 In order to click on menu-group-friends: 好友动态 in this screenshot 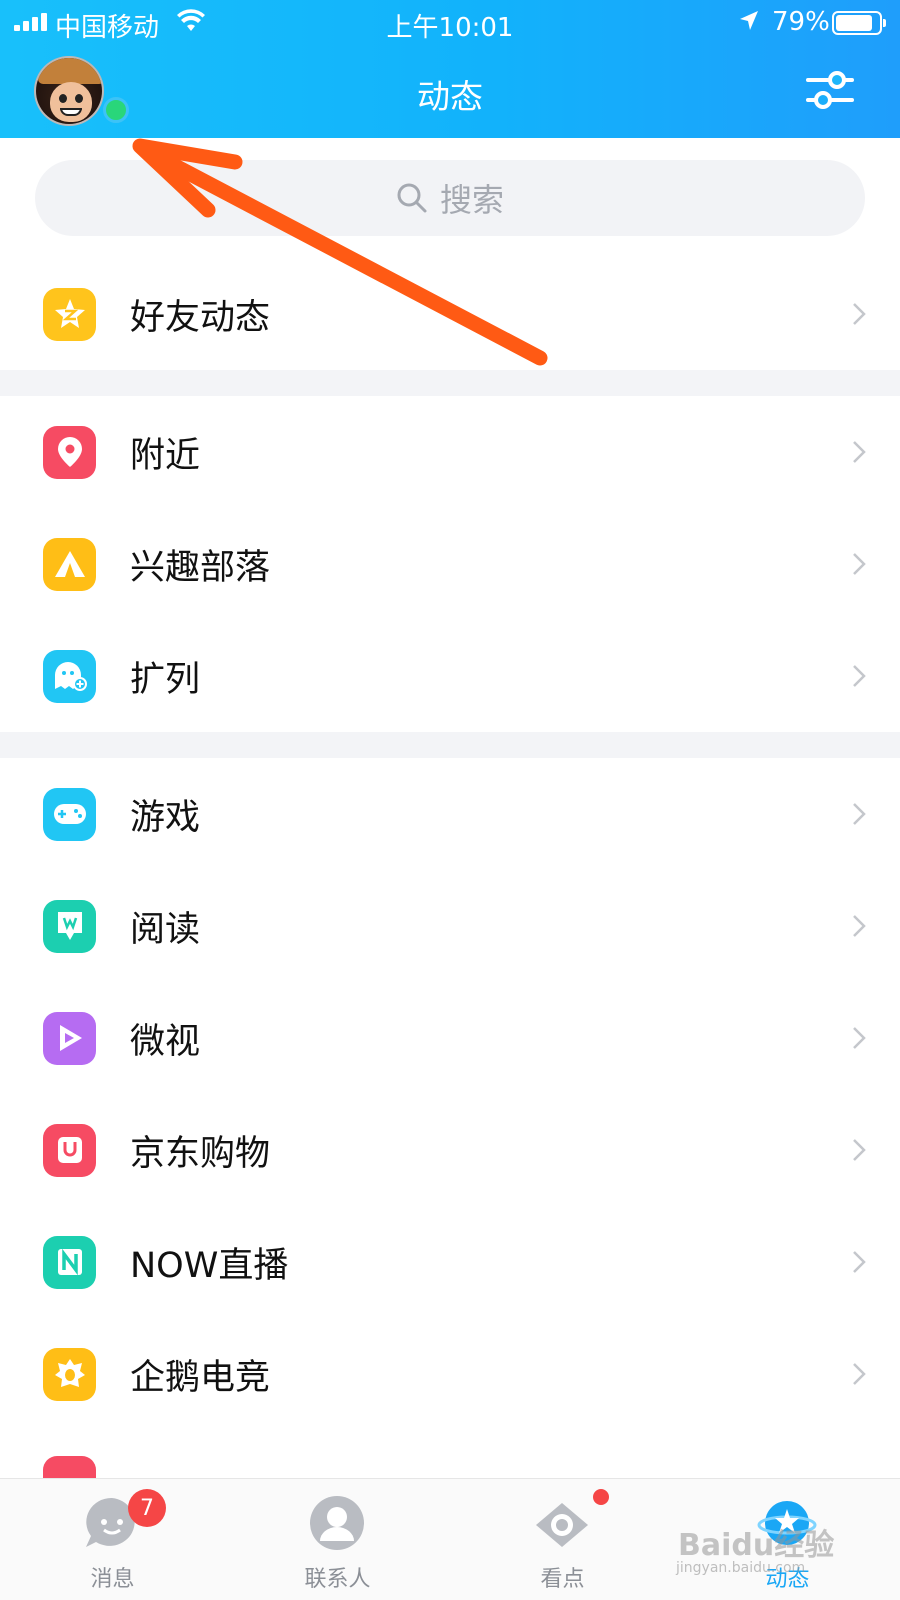, I will do `click(450, 314)`.